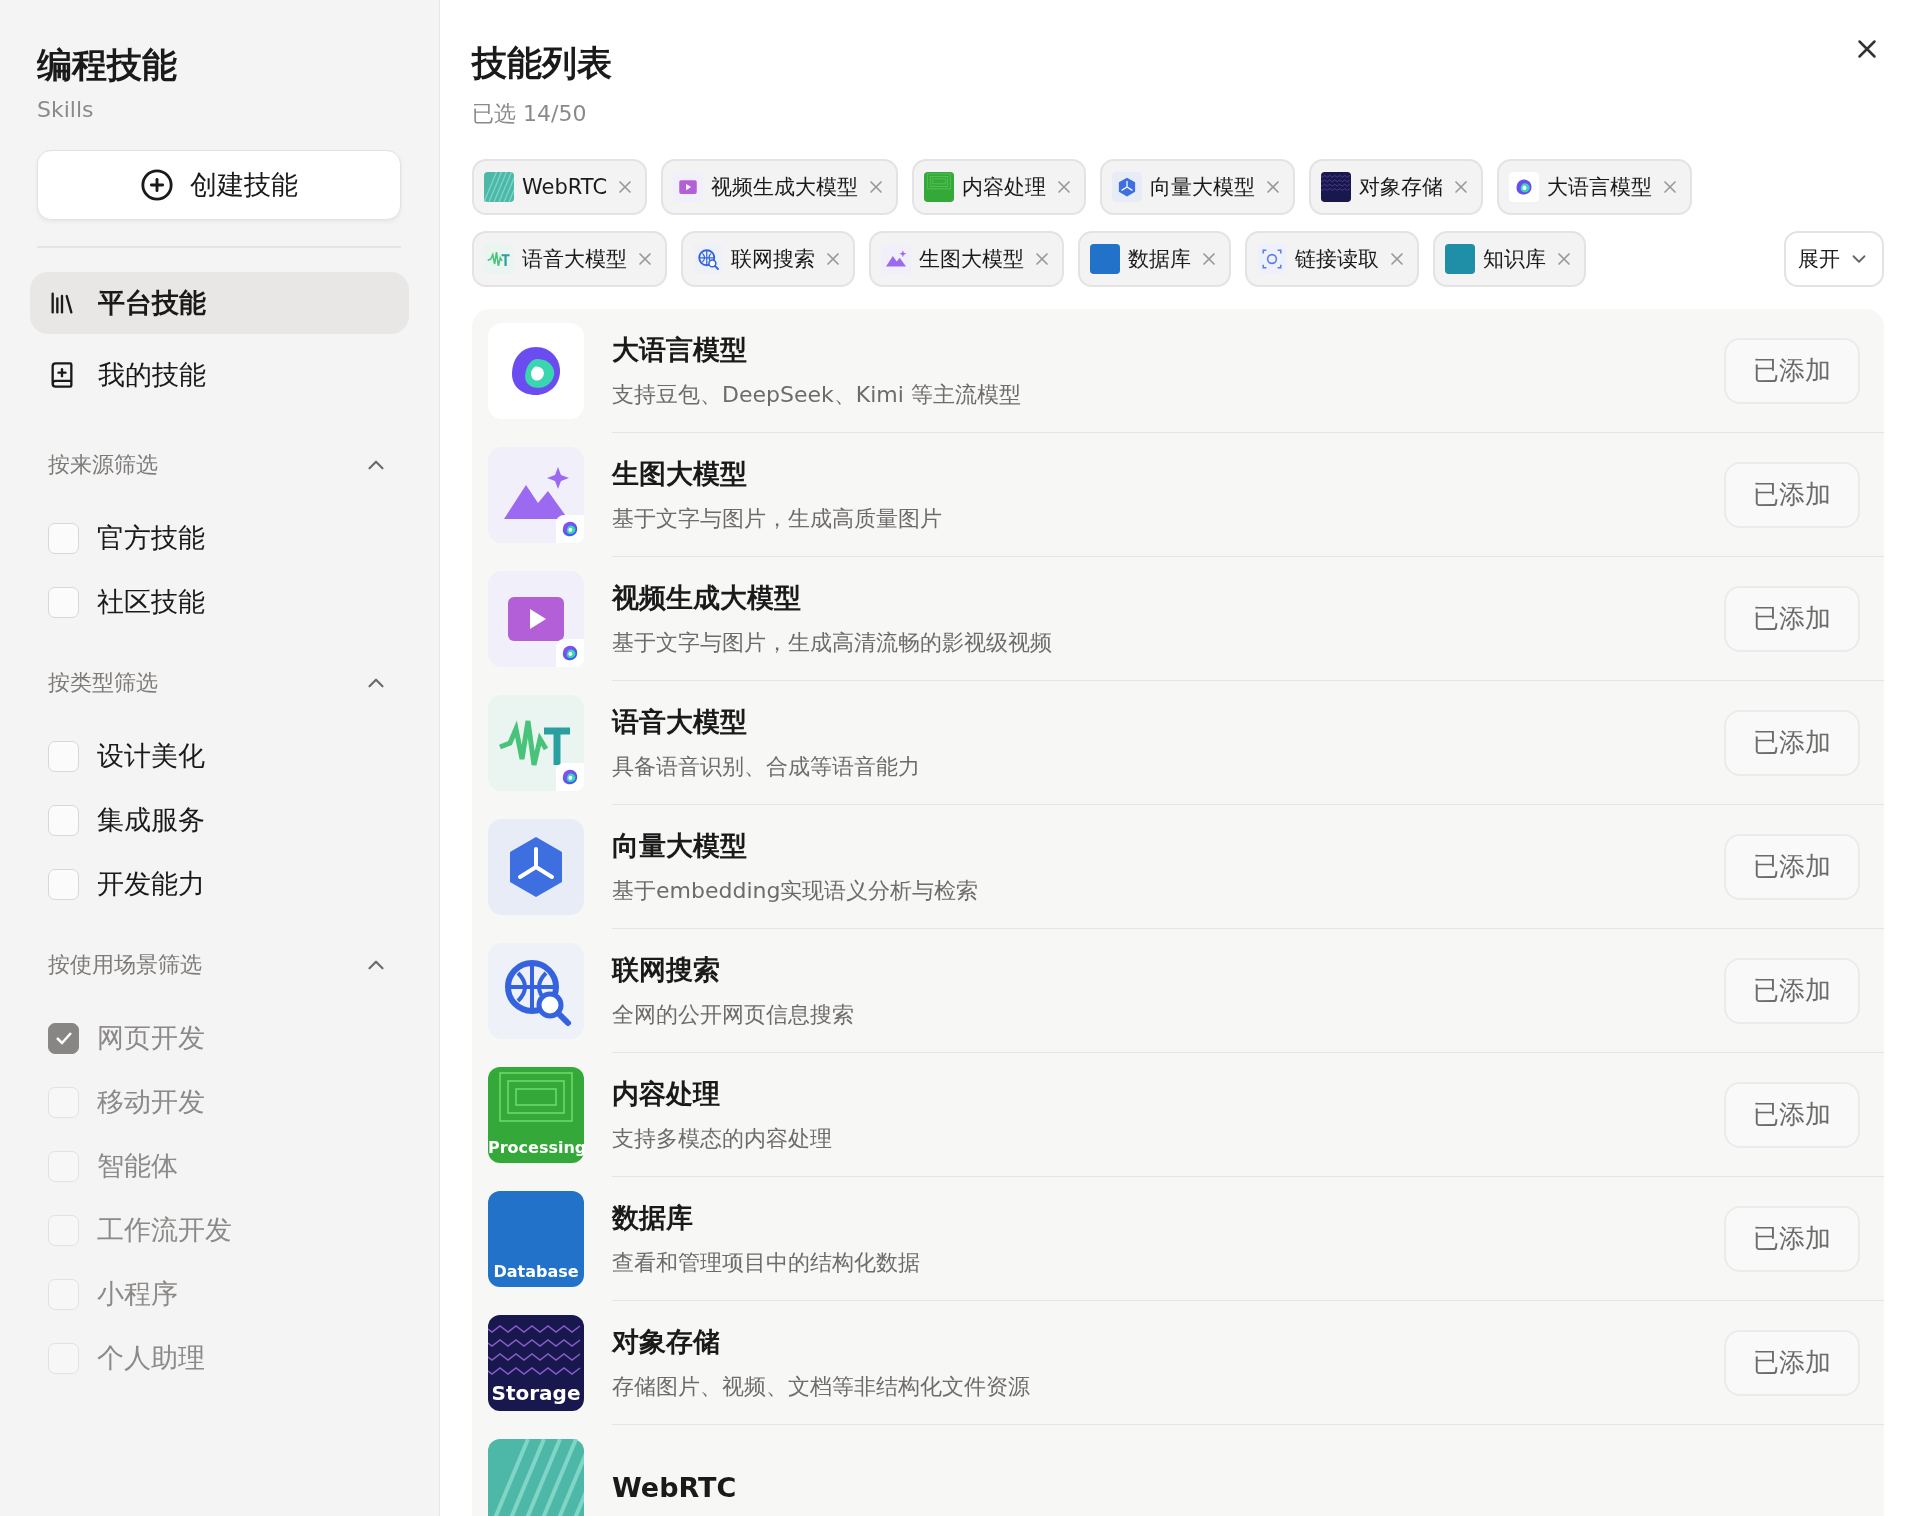  Describe the element at coordinates (125, 965) in the screenshot. I see `filter-heading: 按使用场景筛选` at that location.